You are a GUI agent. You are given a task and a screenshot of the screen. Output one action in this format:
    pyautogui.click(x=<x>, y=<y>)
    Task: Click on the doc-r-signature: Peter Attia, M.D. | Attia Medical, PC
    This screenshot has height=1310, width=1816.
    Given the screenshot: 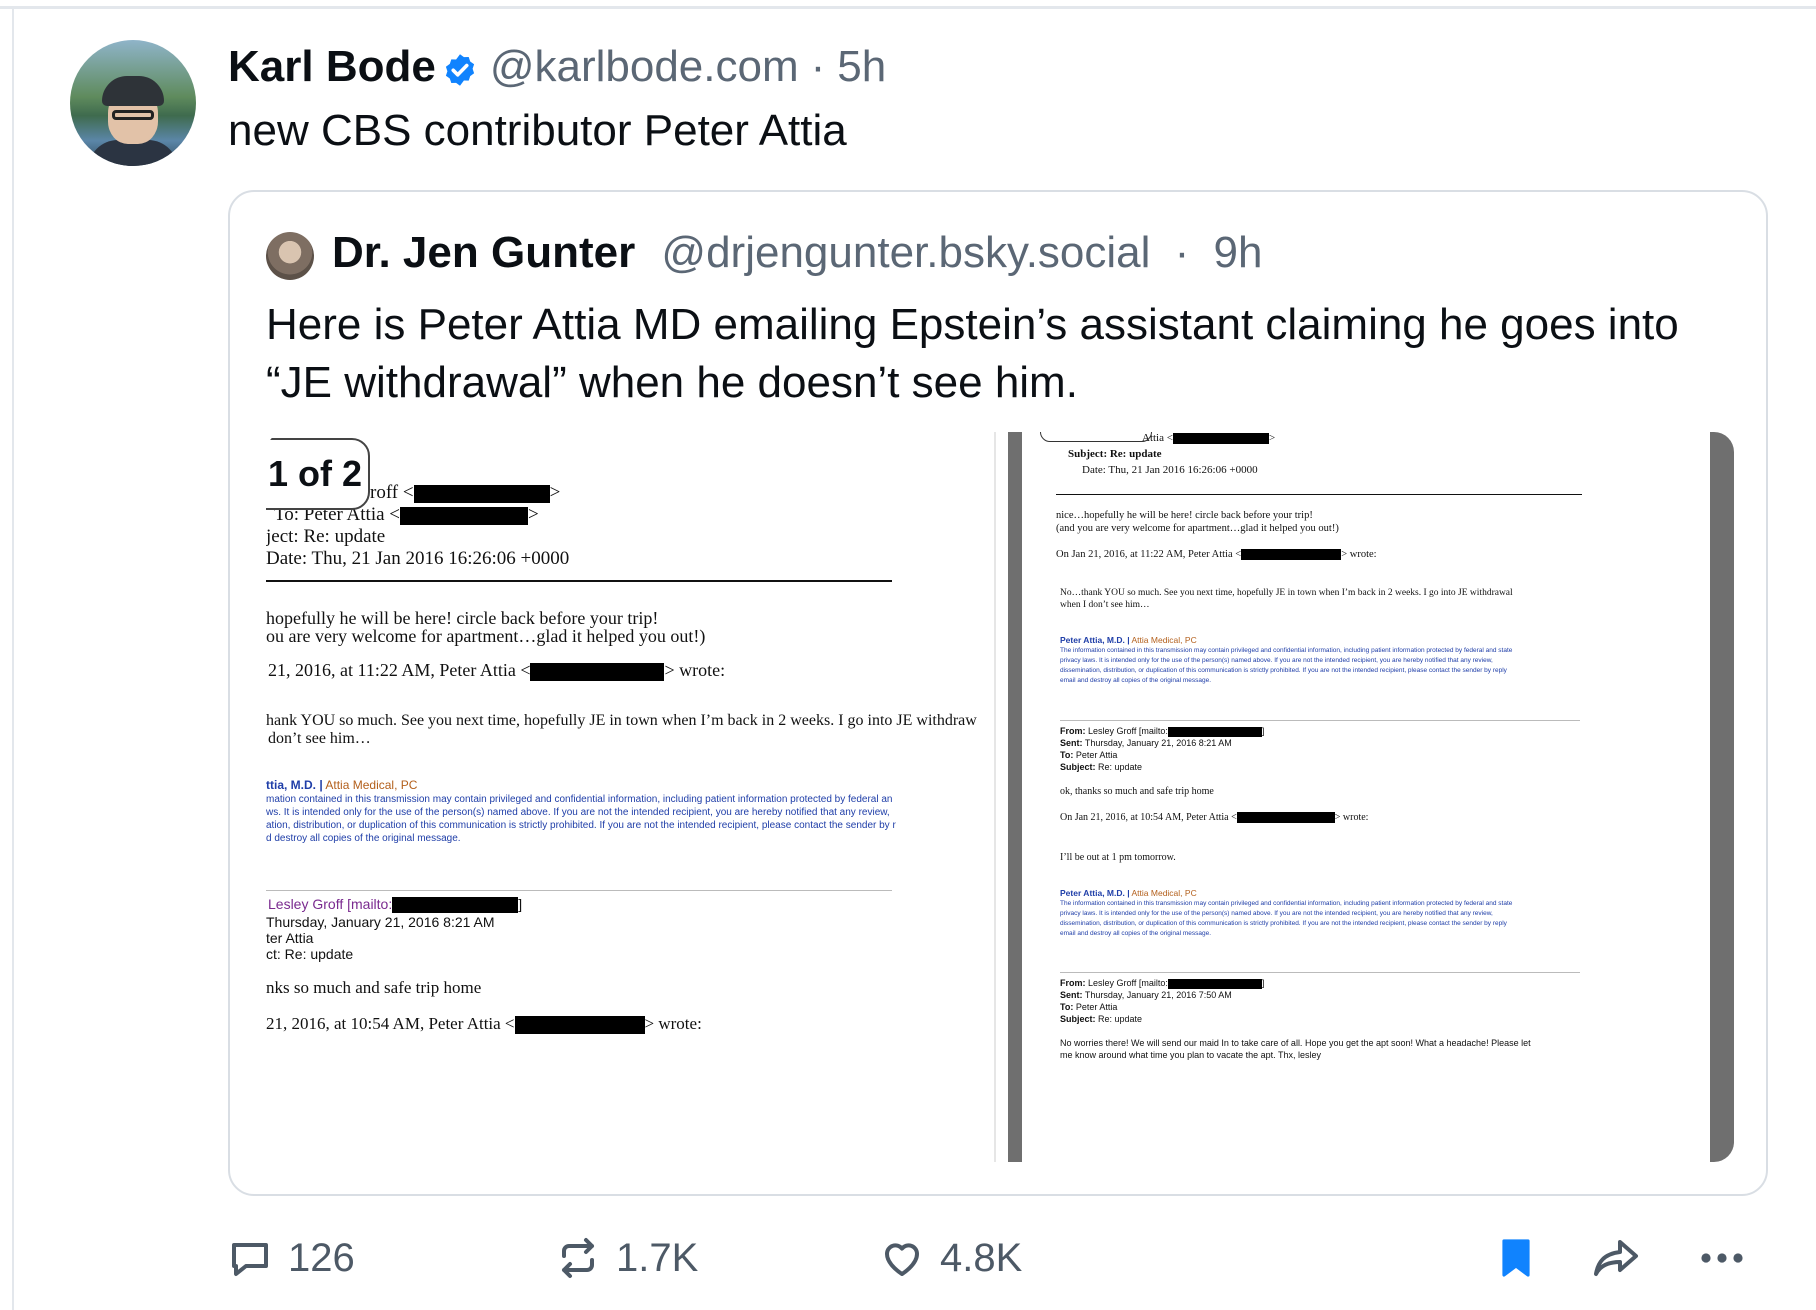 What is the action you would take?
    pyautogui.click(x=1128, y=640)
    